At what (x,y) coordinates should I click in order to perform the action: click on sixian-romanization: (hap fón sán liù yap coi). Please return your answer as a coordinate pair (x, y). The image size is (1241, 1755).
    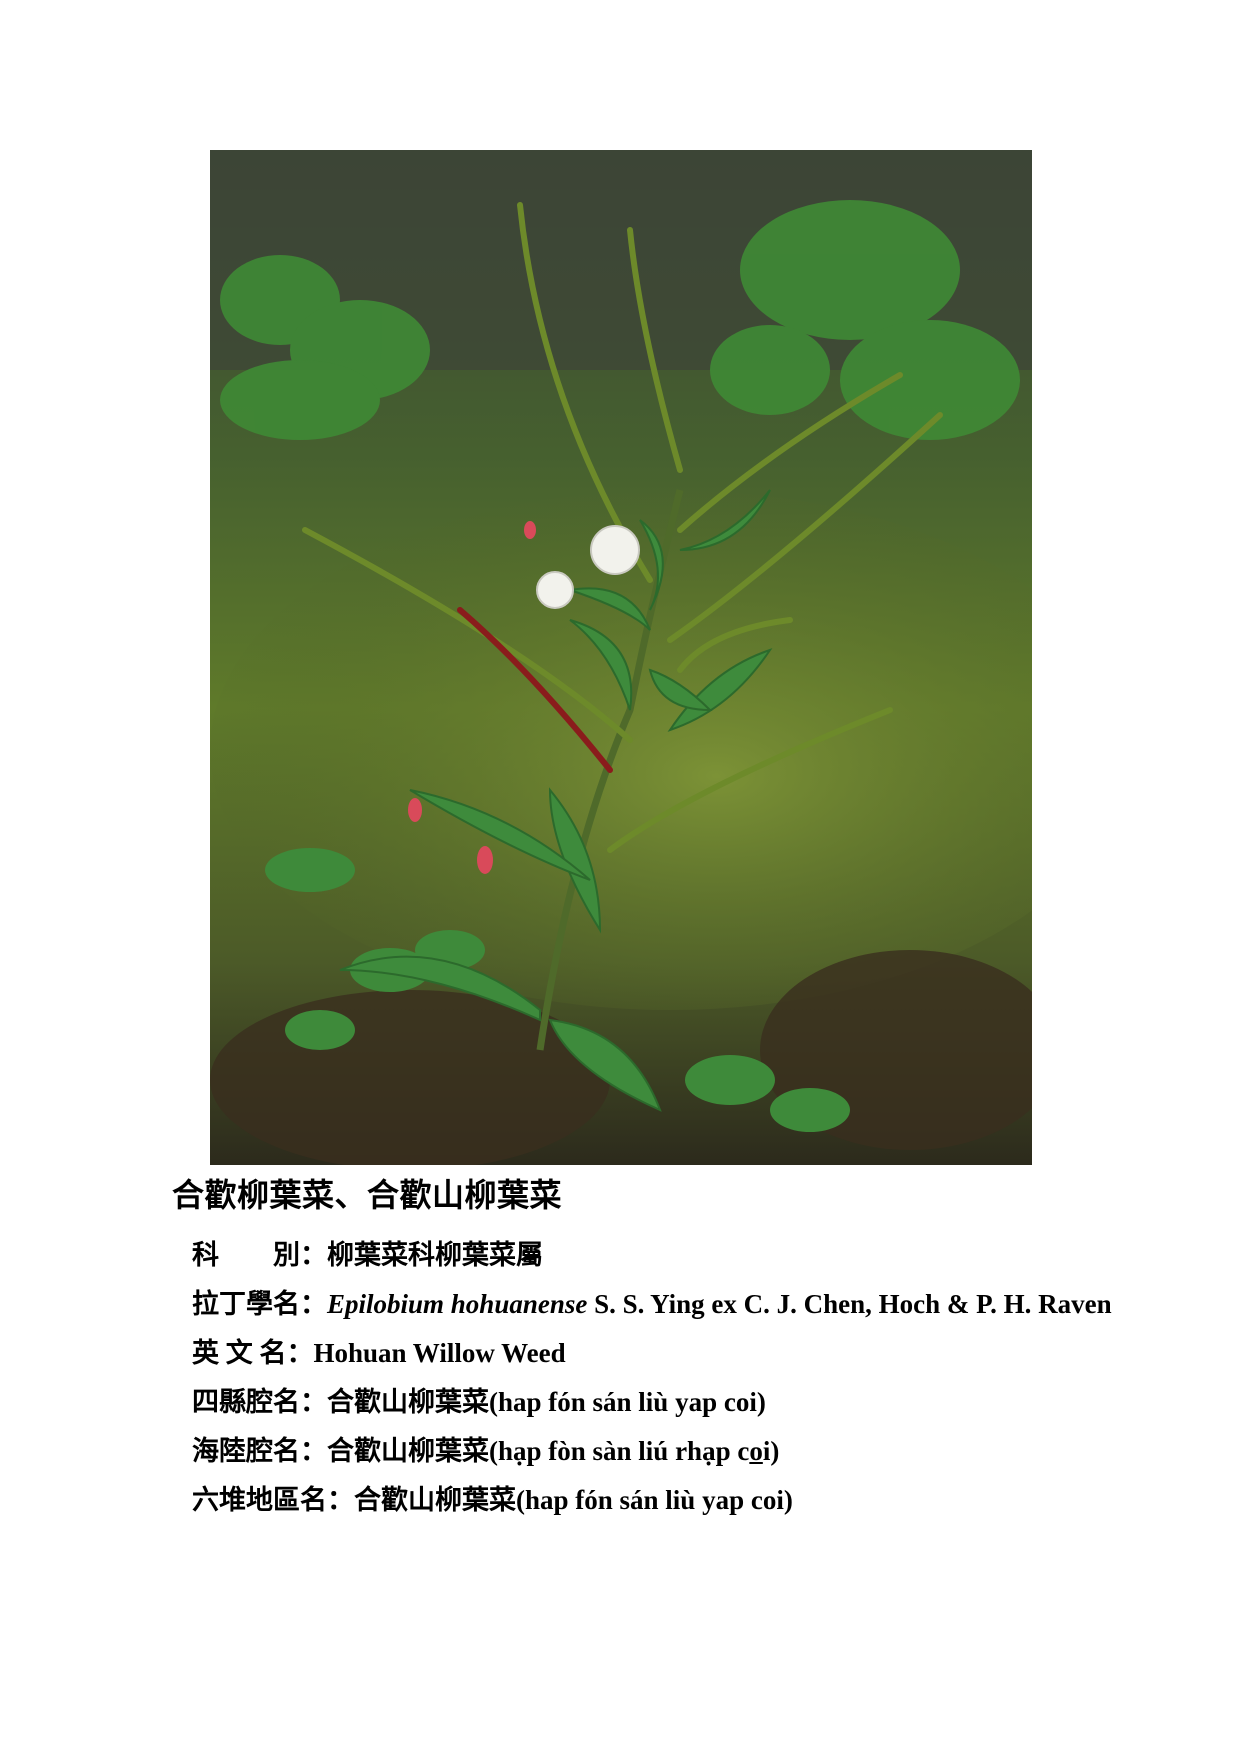
    Looking at the image, I should click on (627, 1402).